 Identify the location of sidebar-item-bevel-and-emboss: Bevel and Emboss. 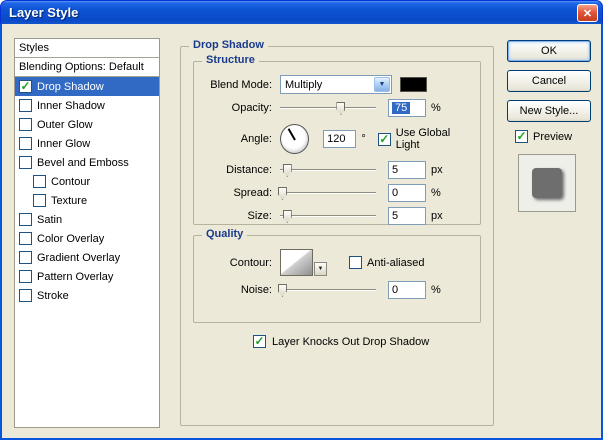
(87, 162).